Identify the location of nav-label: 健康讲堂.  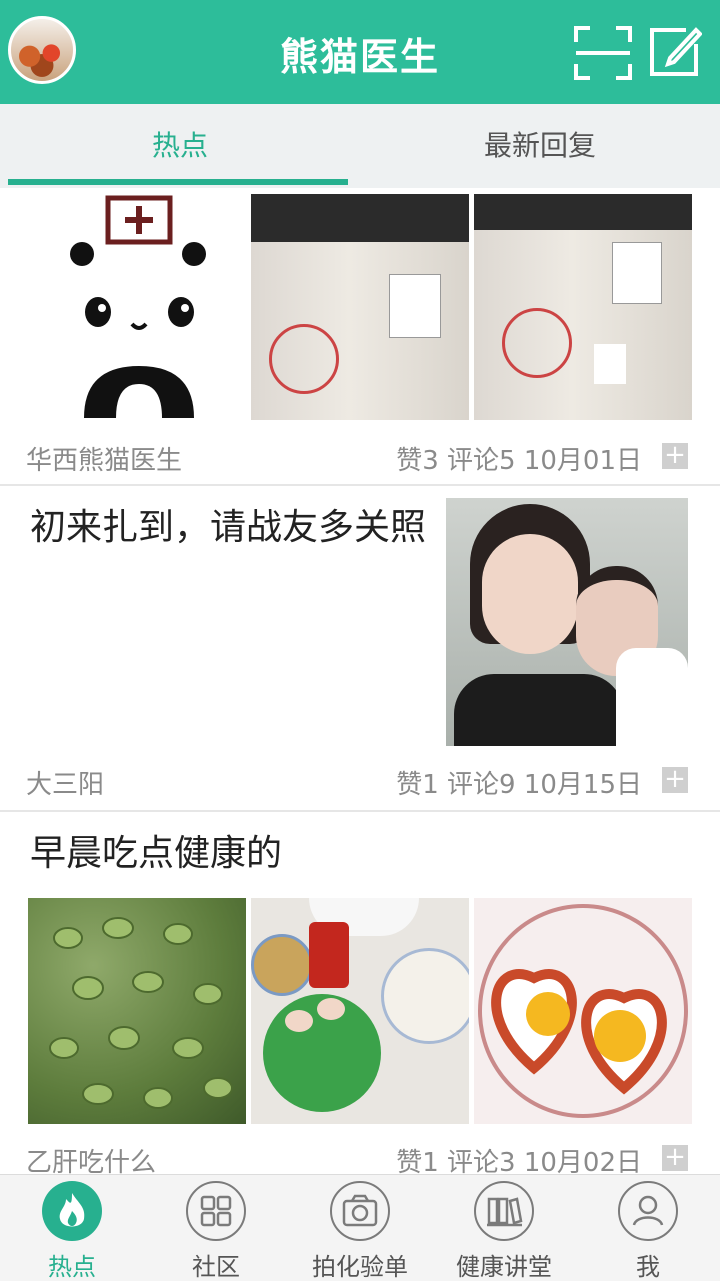
(504, 1267).